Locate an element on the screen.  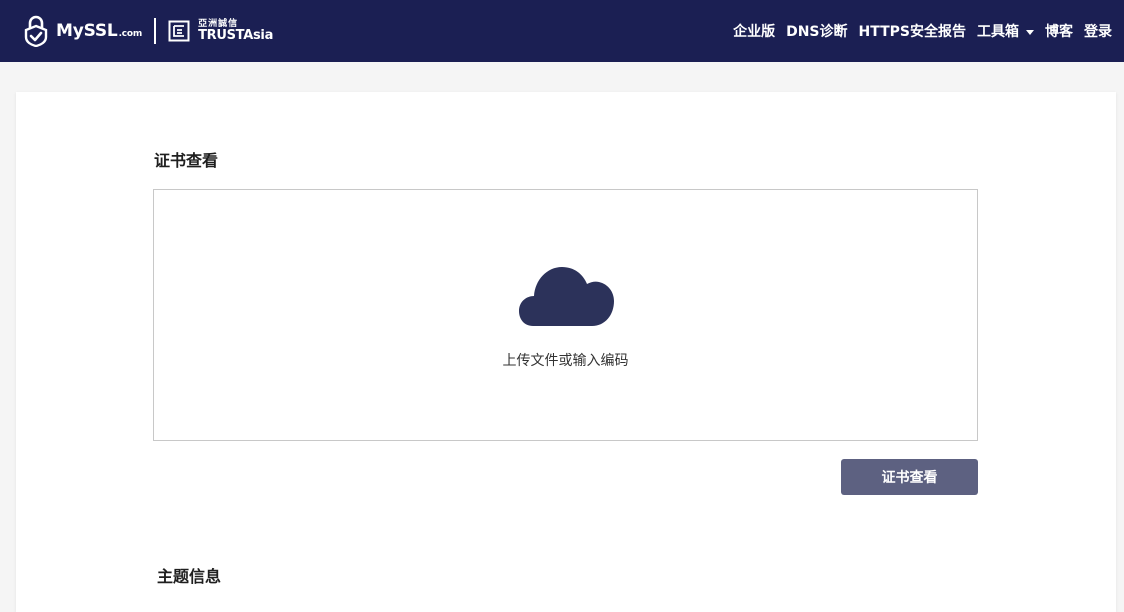
nav-dns-diagnosis: DNS诊断 is located at coordinates (816, 31).